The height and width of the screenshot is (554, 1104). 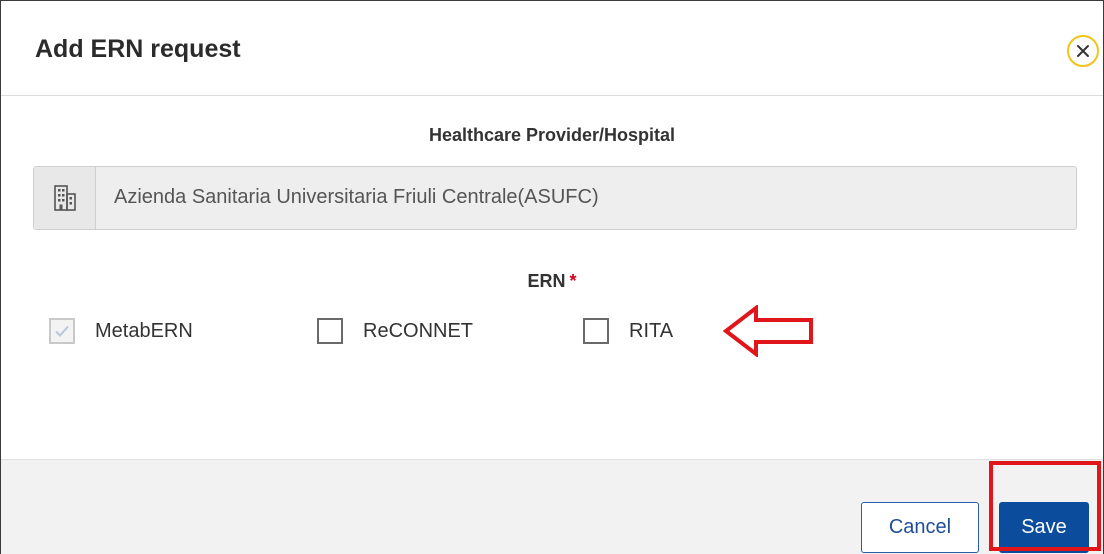 What do you see at coordinates (768, 331) in the screenshot?
I see `left-arrow-icon` at bounding box center [768, 331].